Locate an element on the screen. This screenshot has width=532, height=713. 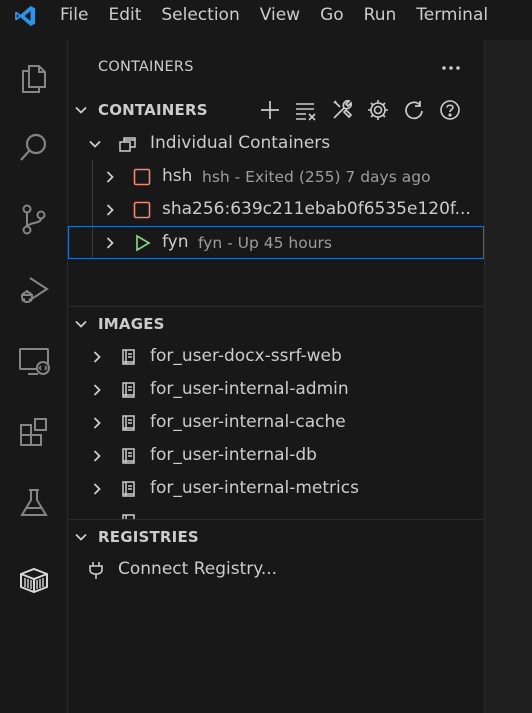
source-control-icon is located at coordinates (33, 219).